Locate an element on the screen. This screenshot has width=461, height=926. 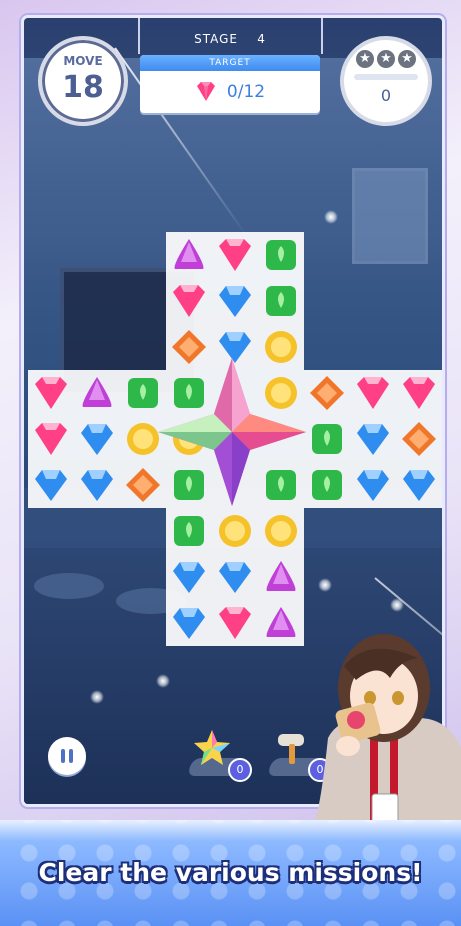
moves-label: MOVE is located at coordinates (83, 61).